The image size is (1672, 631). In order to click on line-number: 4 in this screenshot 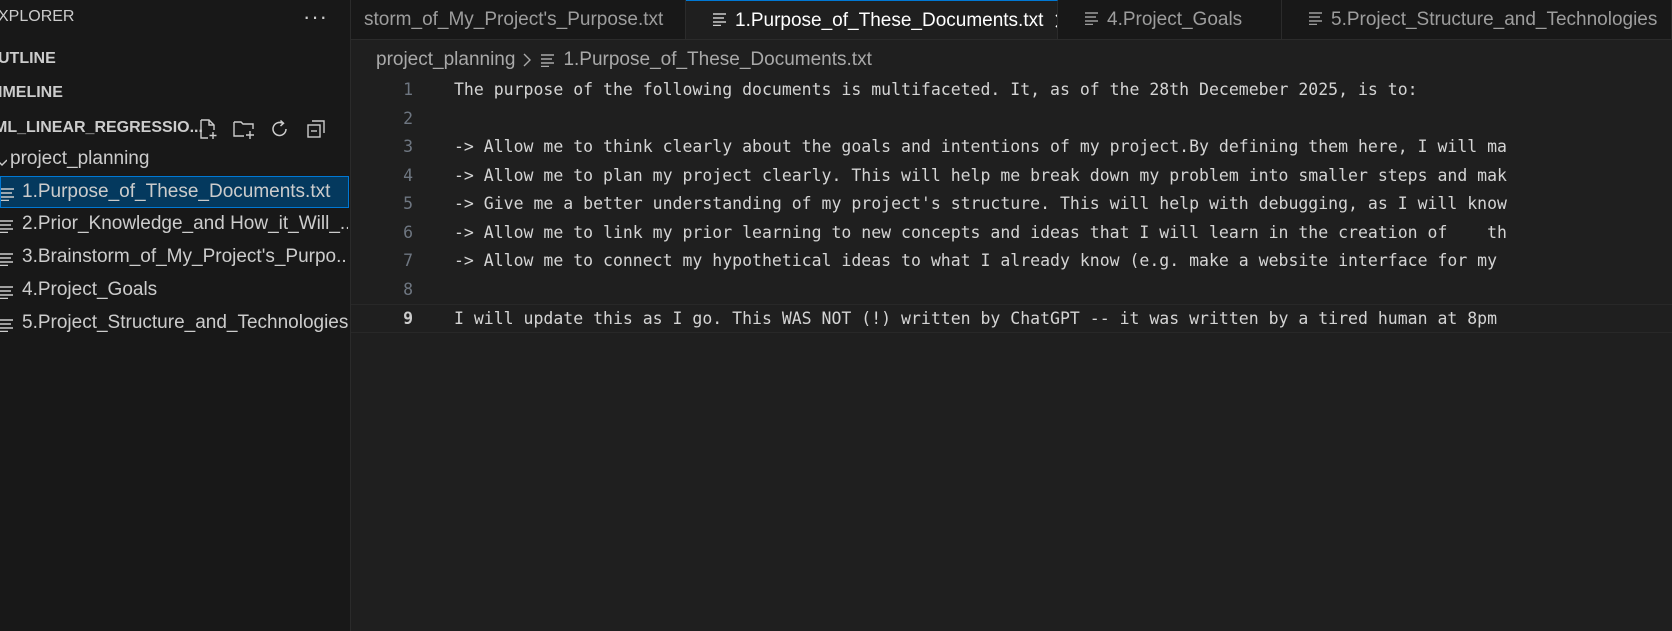, I will do `click(408, 175)`.